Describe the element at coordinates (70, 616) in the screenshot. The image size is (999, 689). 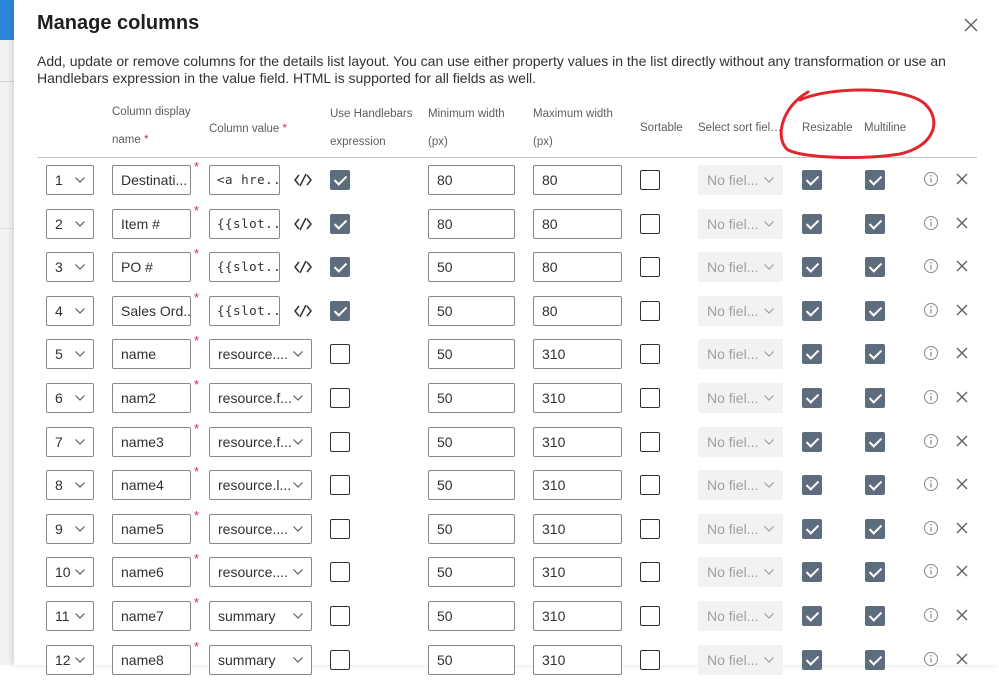
I see `order-dropdown: 11` at that location.